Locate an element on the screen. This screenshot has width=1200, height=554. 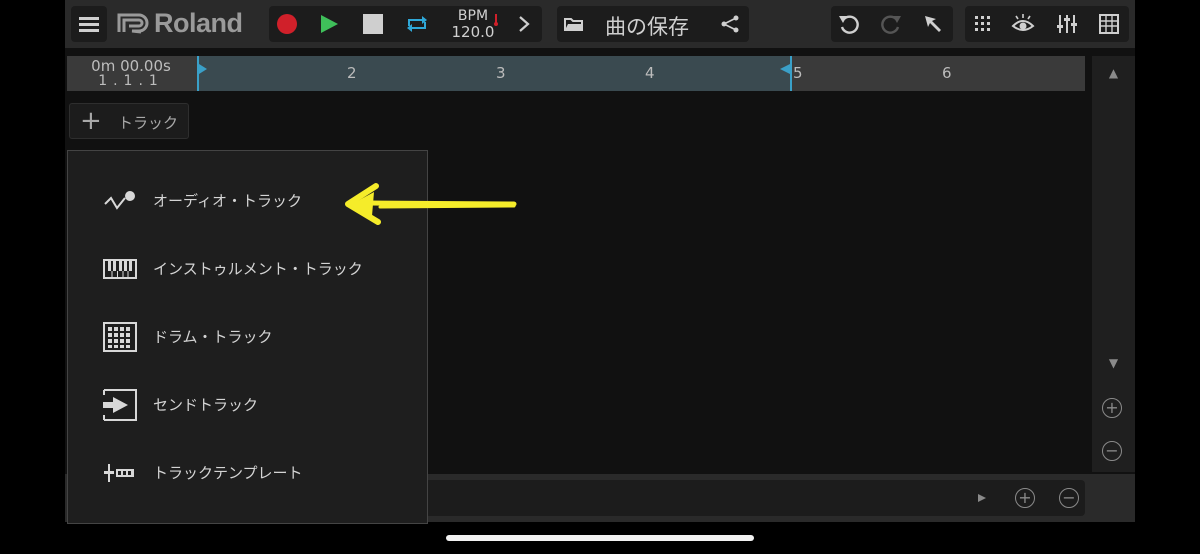
record-button is located at coordinates (287, 24).